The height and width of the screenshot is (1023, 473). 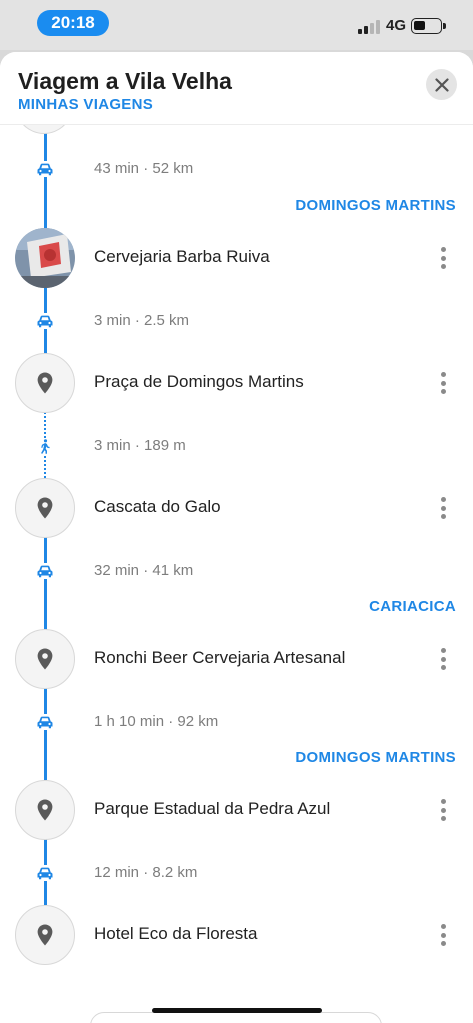 What do you see at coordinates (236, 873) in the screenshot?
I see `leg-row: 12 min · 8.2 km` at bounding box center [236, 873].